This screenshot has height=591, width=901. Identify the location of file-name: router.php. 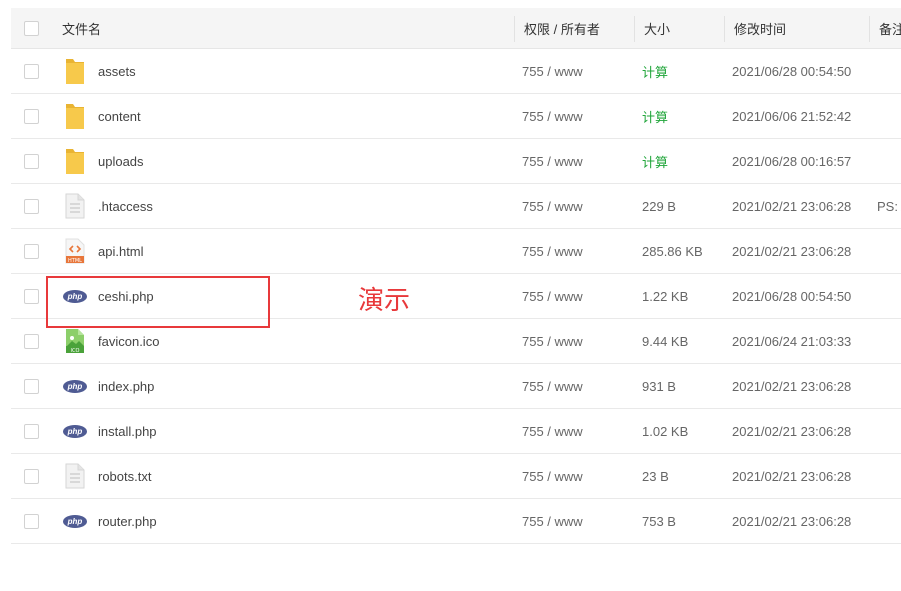
(298, 521).